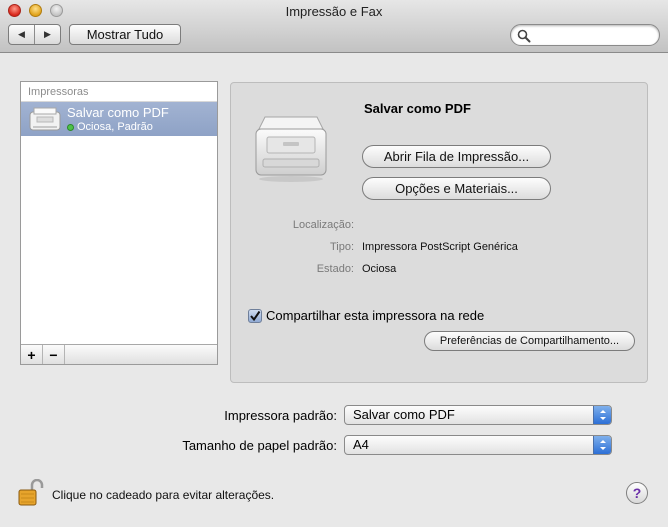  What do you see at coordinates (259, 445) in the screenshot?
I see `default-paper-size-label: Tamanho de papel padrão:` at bounding box center [259, 445].